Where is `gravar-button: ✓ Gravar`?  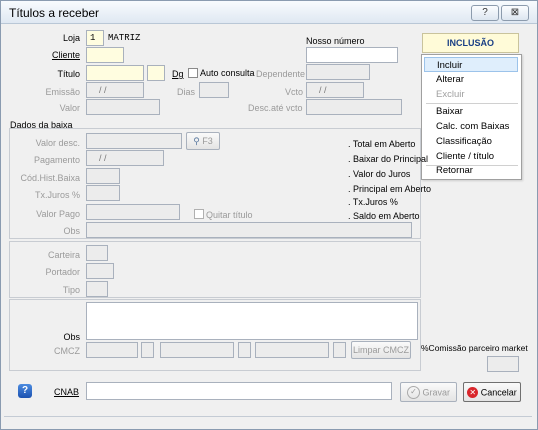
gravar-button: ✓ Gravar is located at coordinates (428, 392).